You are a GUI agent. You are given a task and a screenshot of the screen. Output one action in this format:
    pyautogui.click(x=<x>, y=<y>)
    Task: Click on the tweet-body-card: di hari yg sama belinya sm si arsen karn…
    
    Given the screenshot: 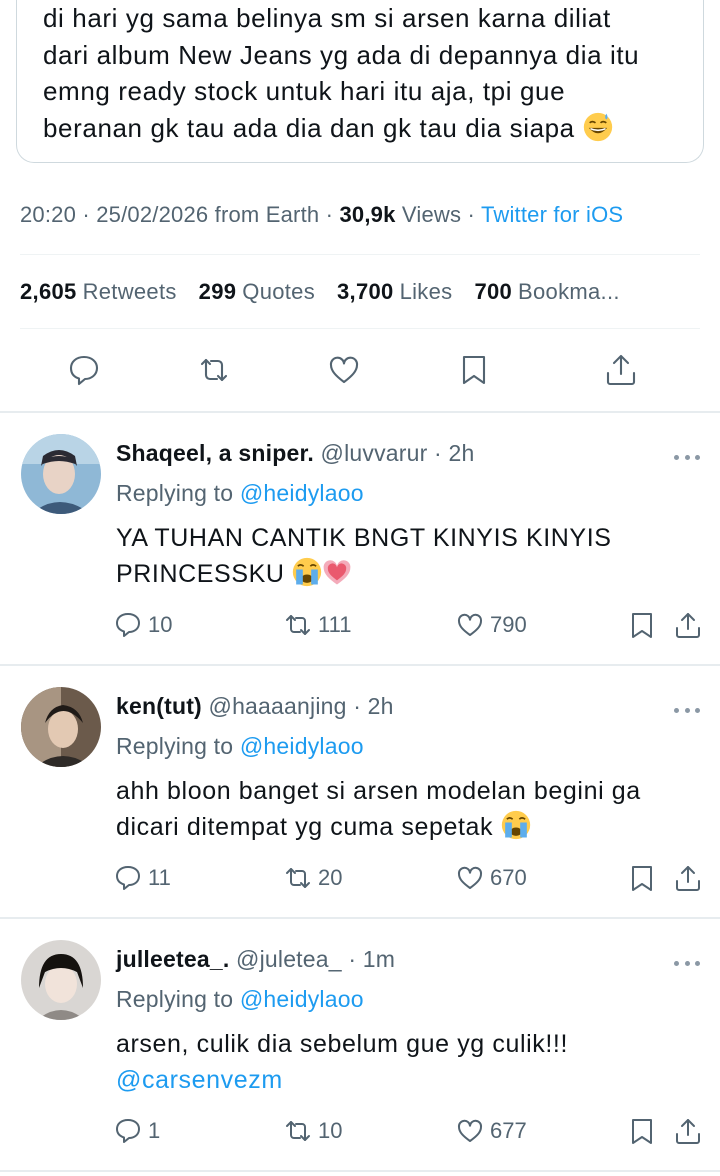 What is the action you would take?
    pyautogui.click(x=360, y=81)
    